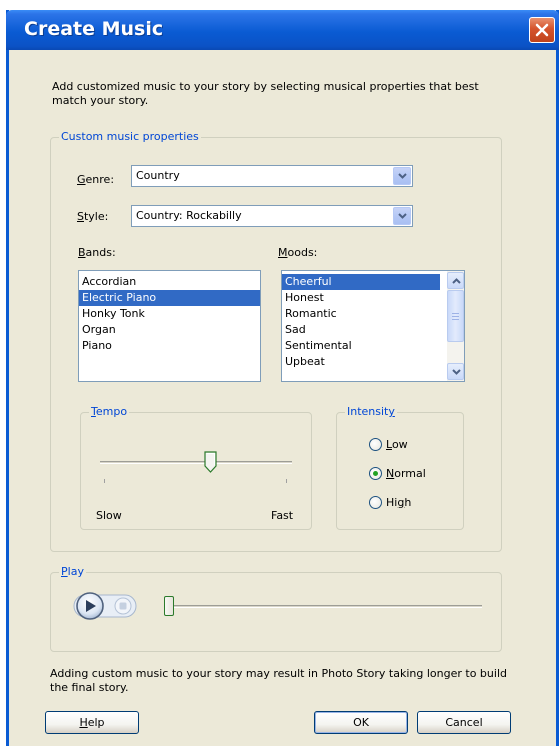  I want to click on moods-scrollbar, so click(455, 326).